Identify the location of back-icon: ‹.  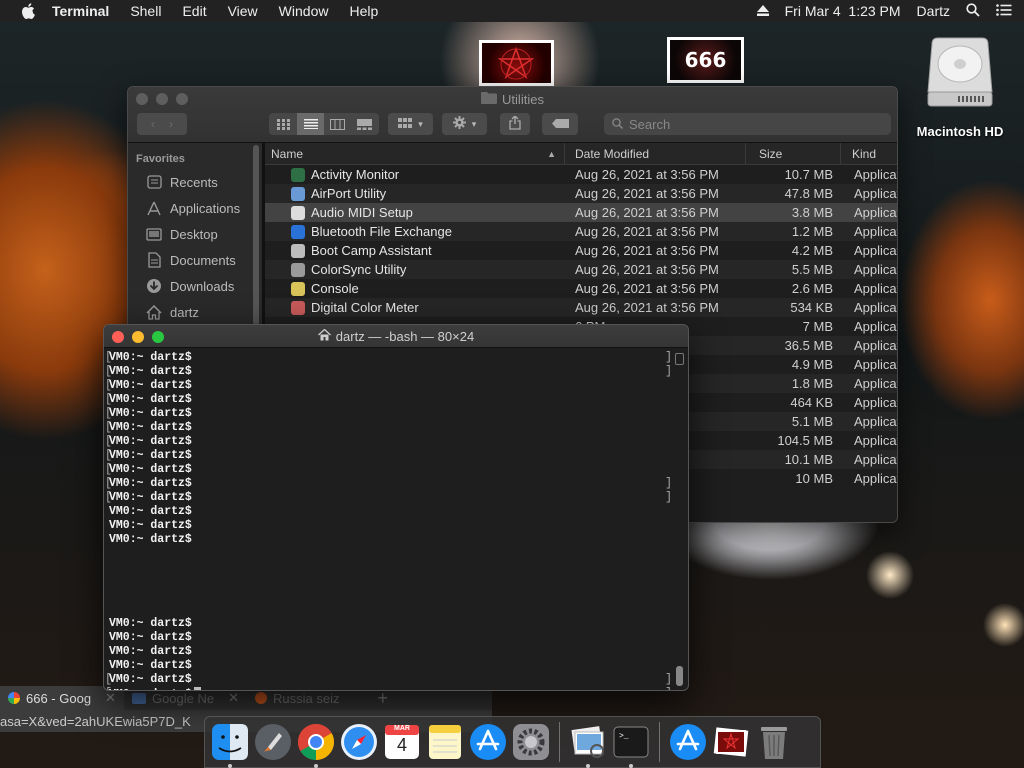
(153, 124).